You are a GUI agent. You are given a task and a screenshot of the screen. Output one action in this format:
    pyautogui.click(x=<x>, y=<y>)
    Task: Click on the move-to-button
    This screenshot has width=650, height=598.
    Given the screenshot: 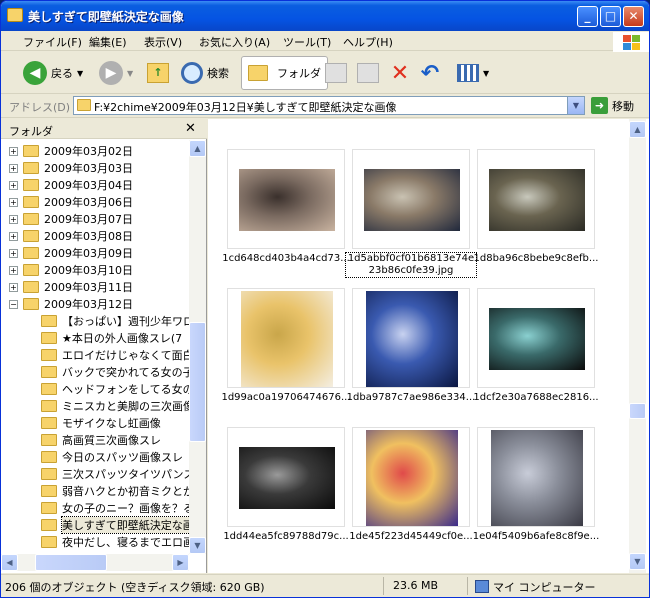 What is the action you would take?
    pyautogui.click(x=336, y=73)
    